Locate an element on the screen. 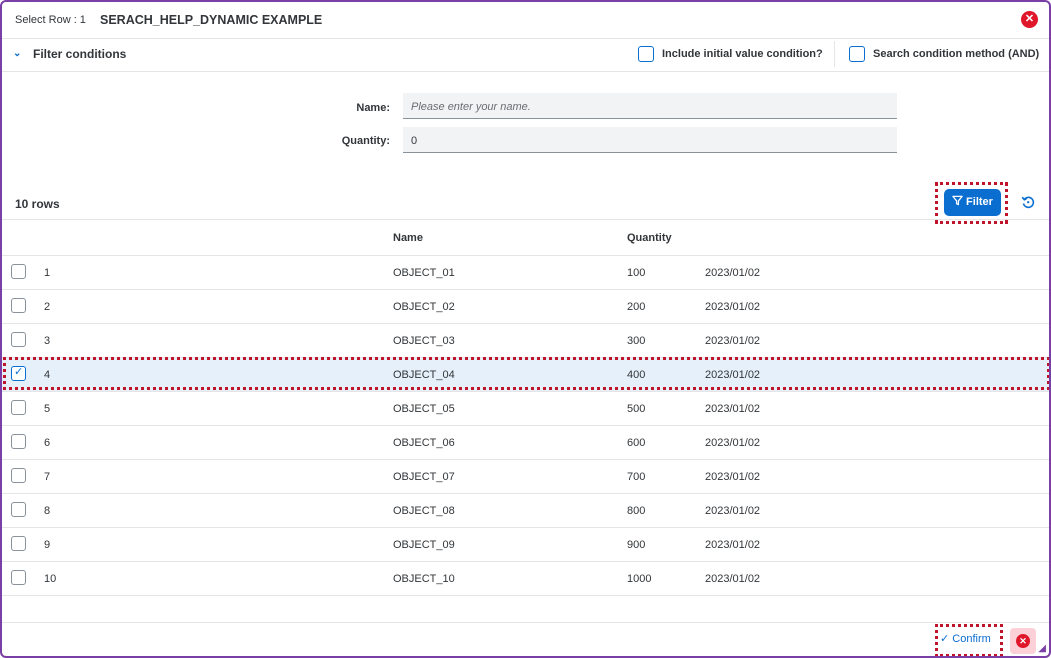 This screenshot has height=658, width=1051. cell-quantity: 700 is located at coordinates (636, 477).